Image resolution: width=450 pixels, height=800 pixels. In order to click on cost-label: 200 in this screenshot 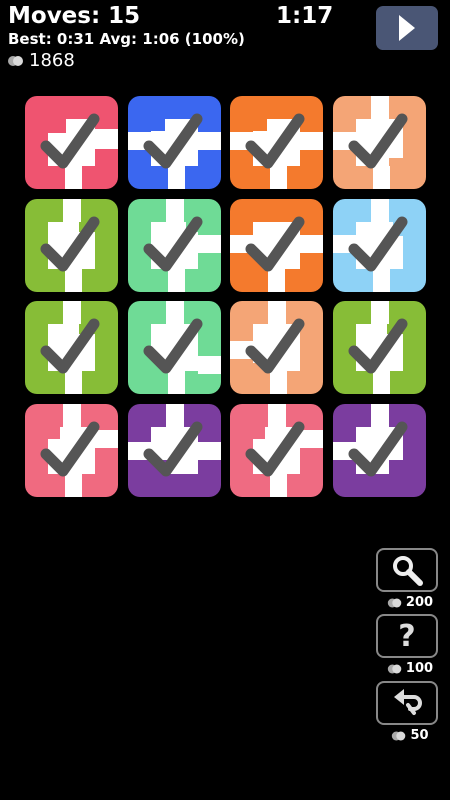, I will do `click(419, 602)`.